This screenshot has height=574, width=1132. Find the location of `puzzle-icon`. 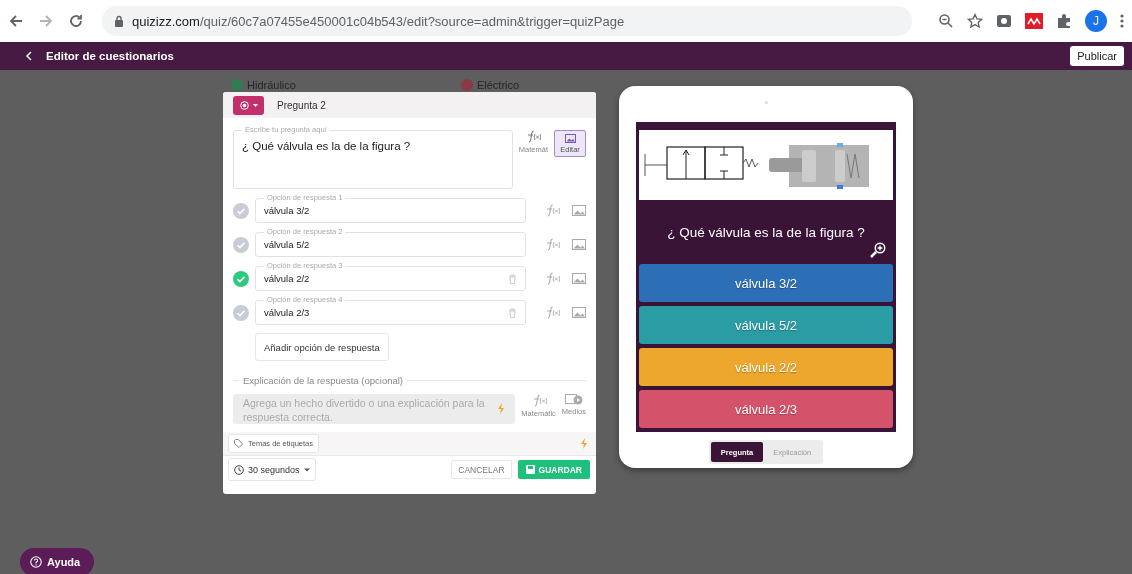

puzzle-icon is located at coordinates (1064, 21).